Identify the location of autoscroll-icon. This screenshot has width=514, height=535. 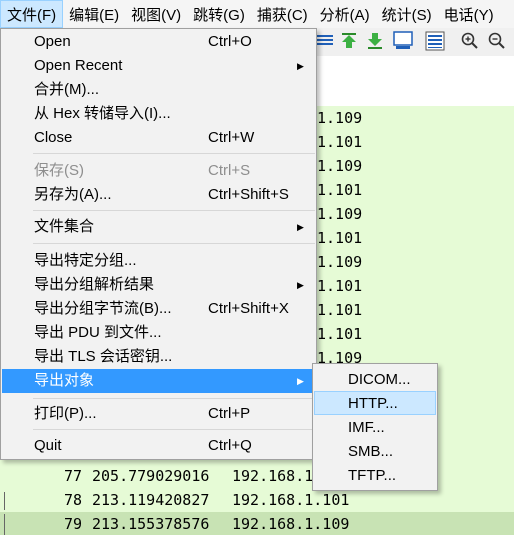
(403, 41).